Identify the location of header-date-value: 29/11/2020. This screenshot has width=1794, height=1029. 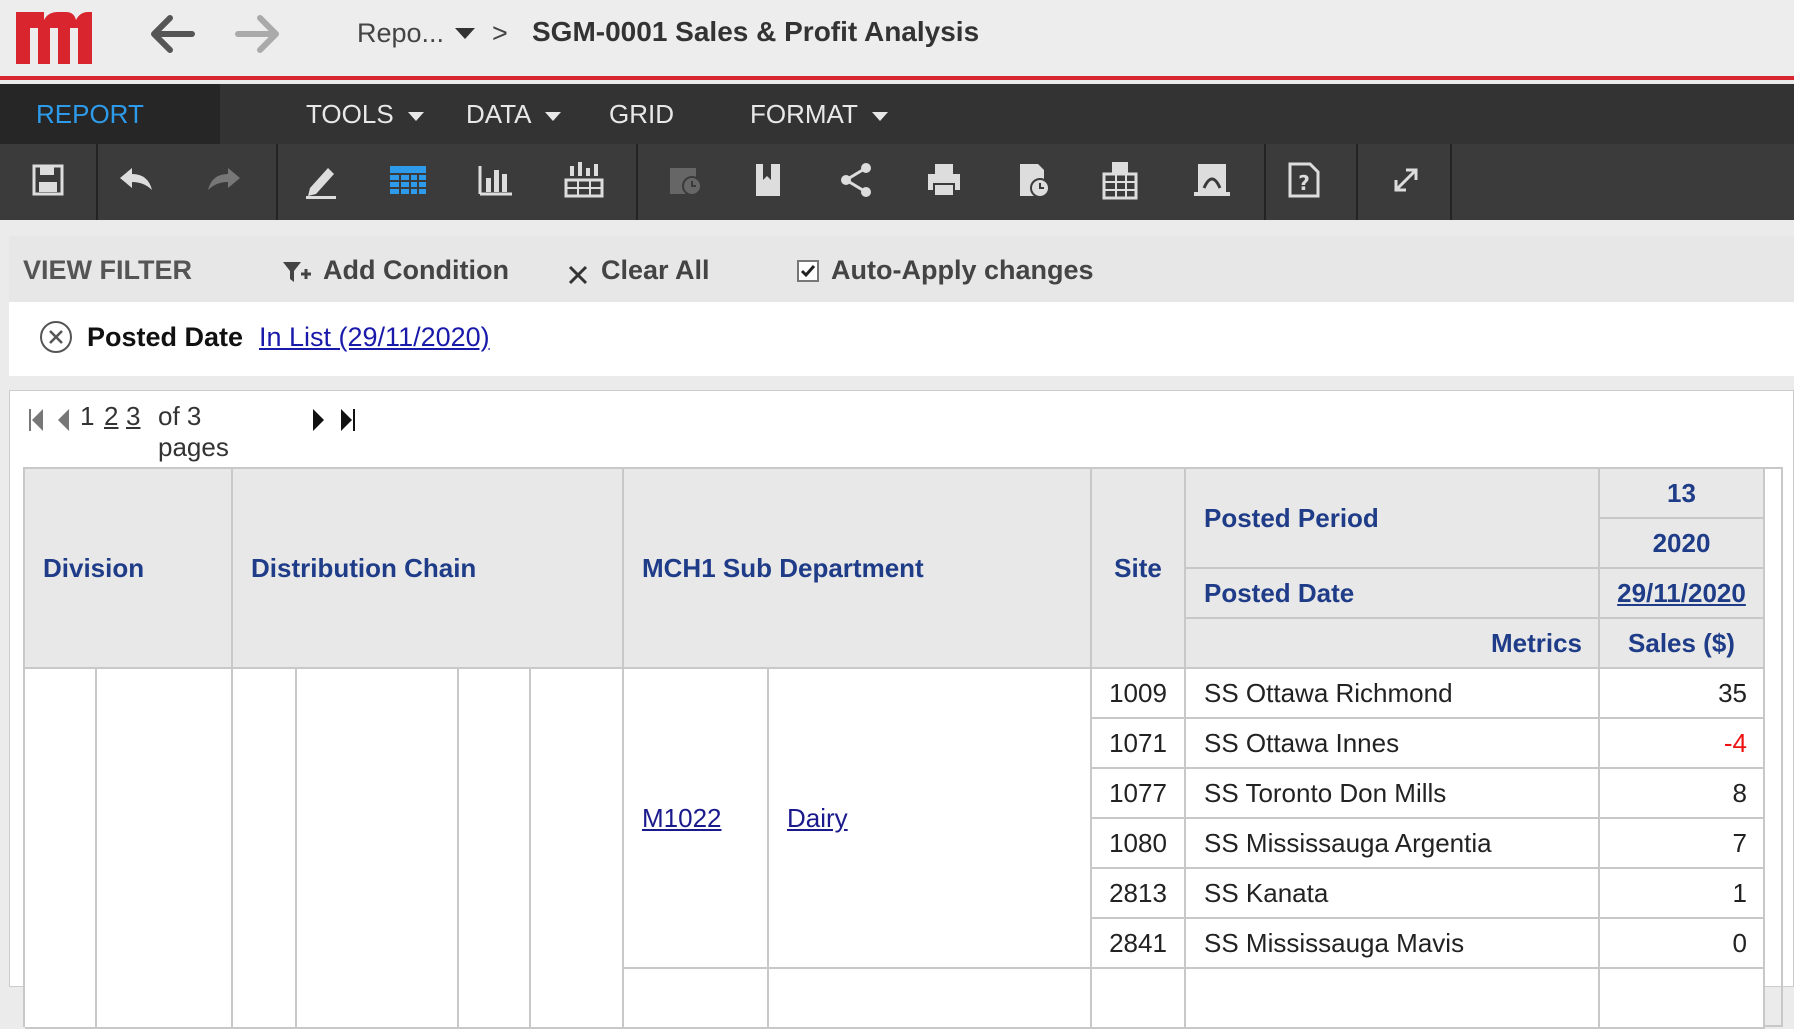
(1682, 594).